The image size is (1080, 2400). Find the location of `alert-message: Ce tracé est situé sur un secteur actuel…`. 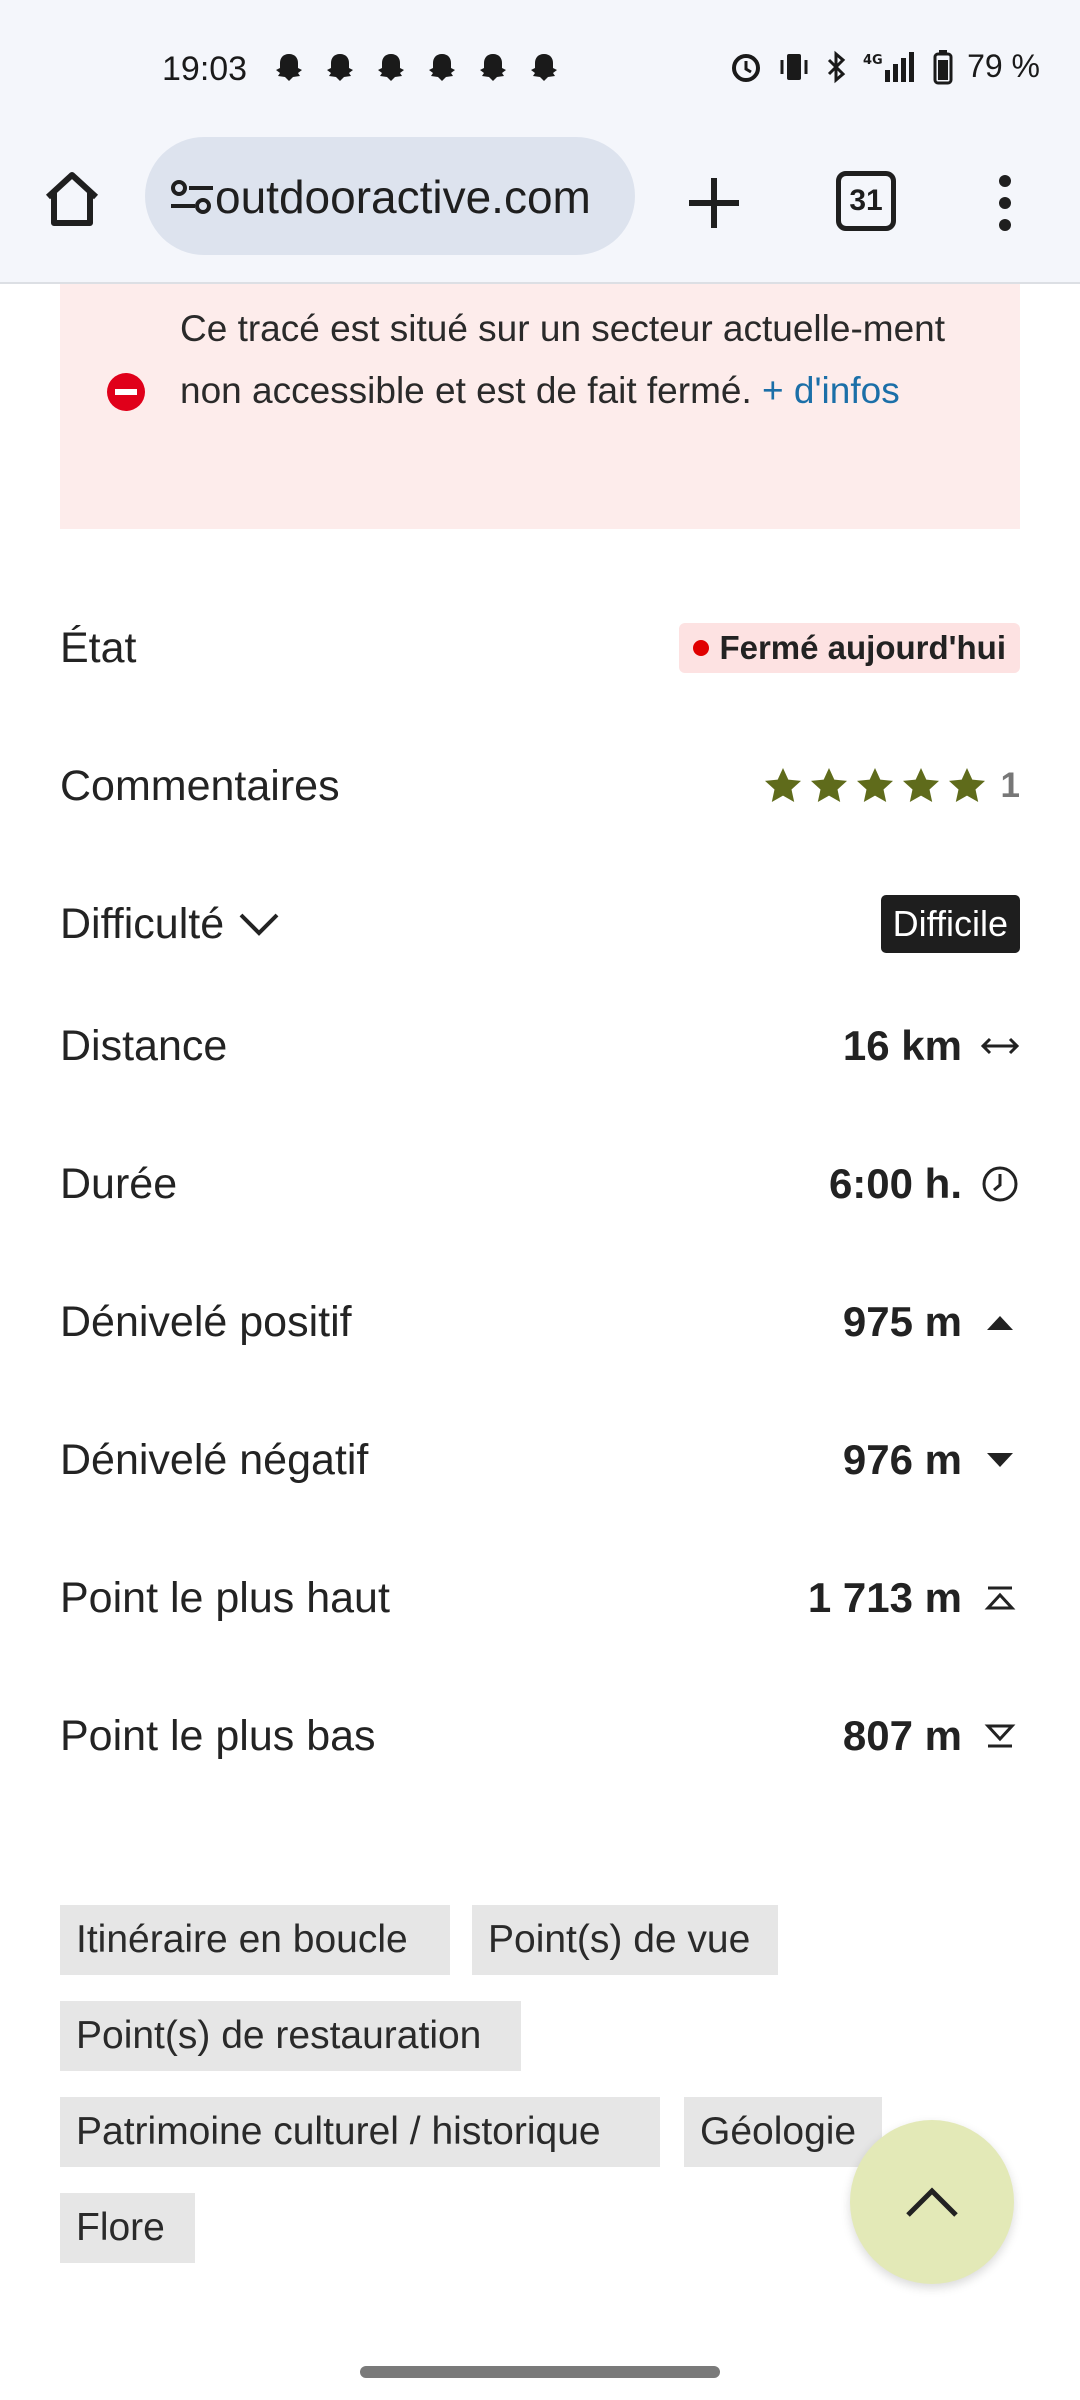

alert-message: Ce tracé est situé sur un secteur actuel… is located at coordinates (580, 360).